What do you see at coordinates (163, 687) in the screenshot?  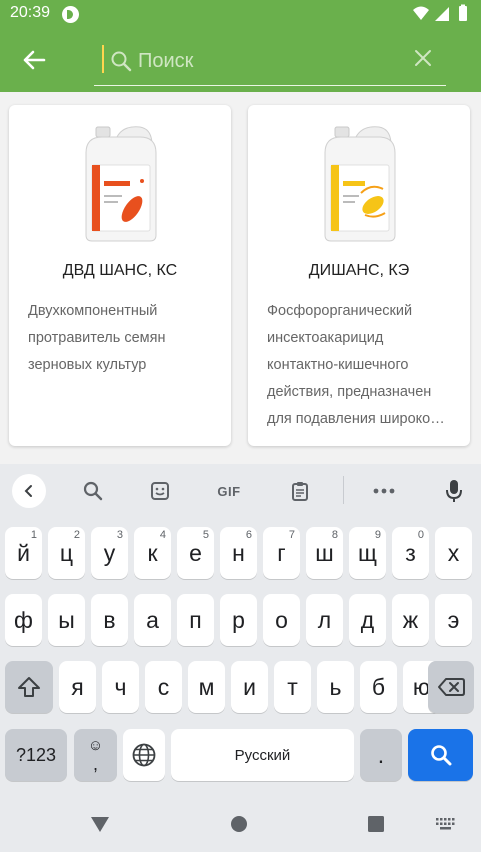 I see `key-с: с` at bounding box center [163, 687].